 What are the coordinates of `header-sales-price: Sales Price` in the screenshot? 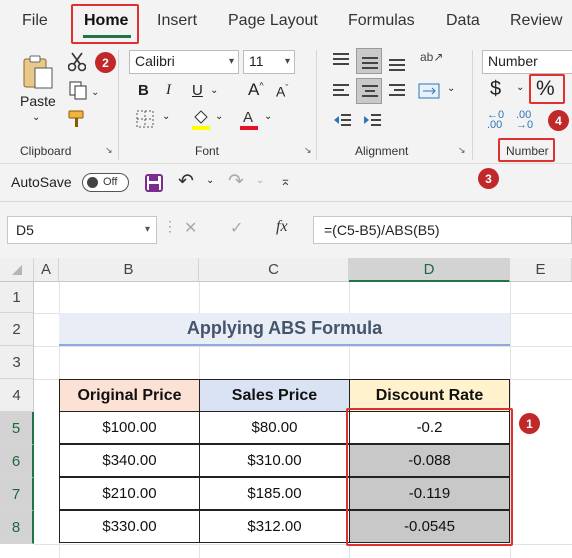 It's located at (274, 395).